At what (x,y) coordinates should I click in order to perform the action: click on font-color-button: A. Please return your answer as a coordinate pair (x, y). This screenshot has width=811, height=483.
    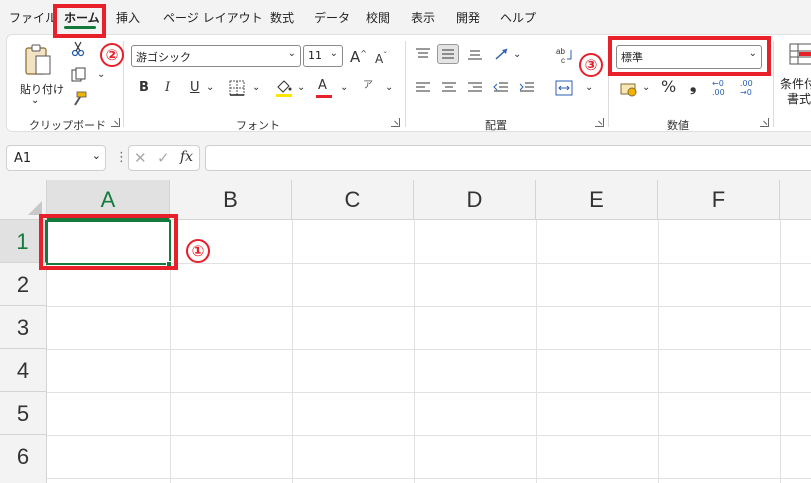
    Looking at the image, I should click on (324, 88).